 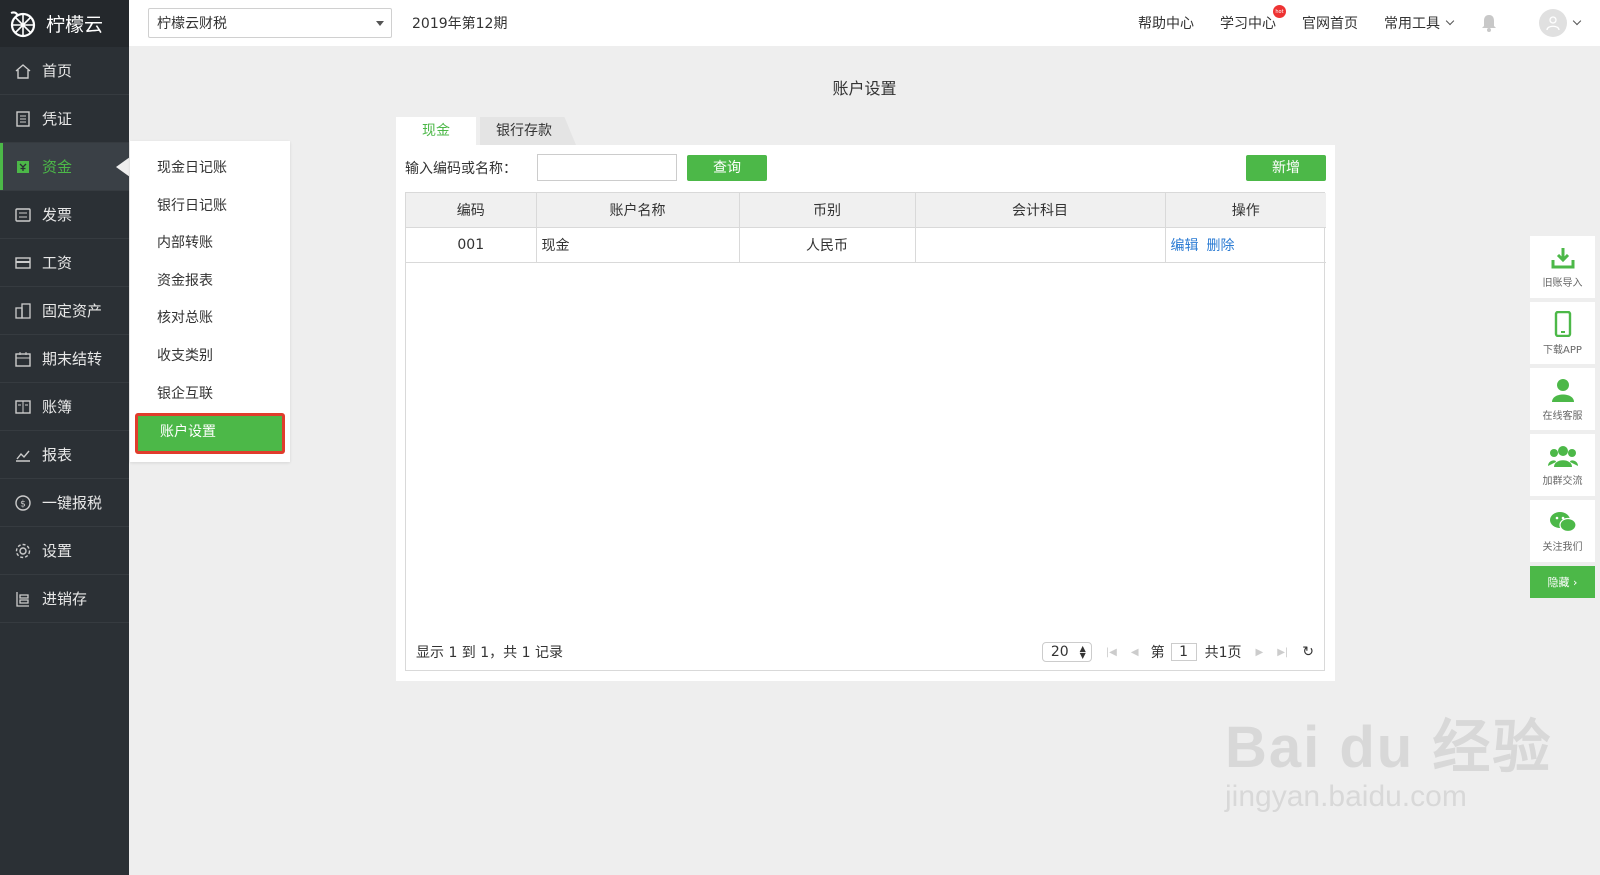 What do you see at coordinates (1330, 23) in the screenshot?
I see `official-site-link: 官网首页` at bounding box center [1330, 23].